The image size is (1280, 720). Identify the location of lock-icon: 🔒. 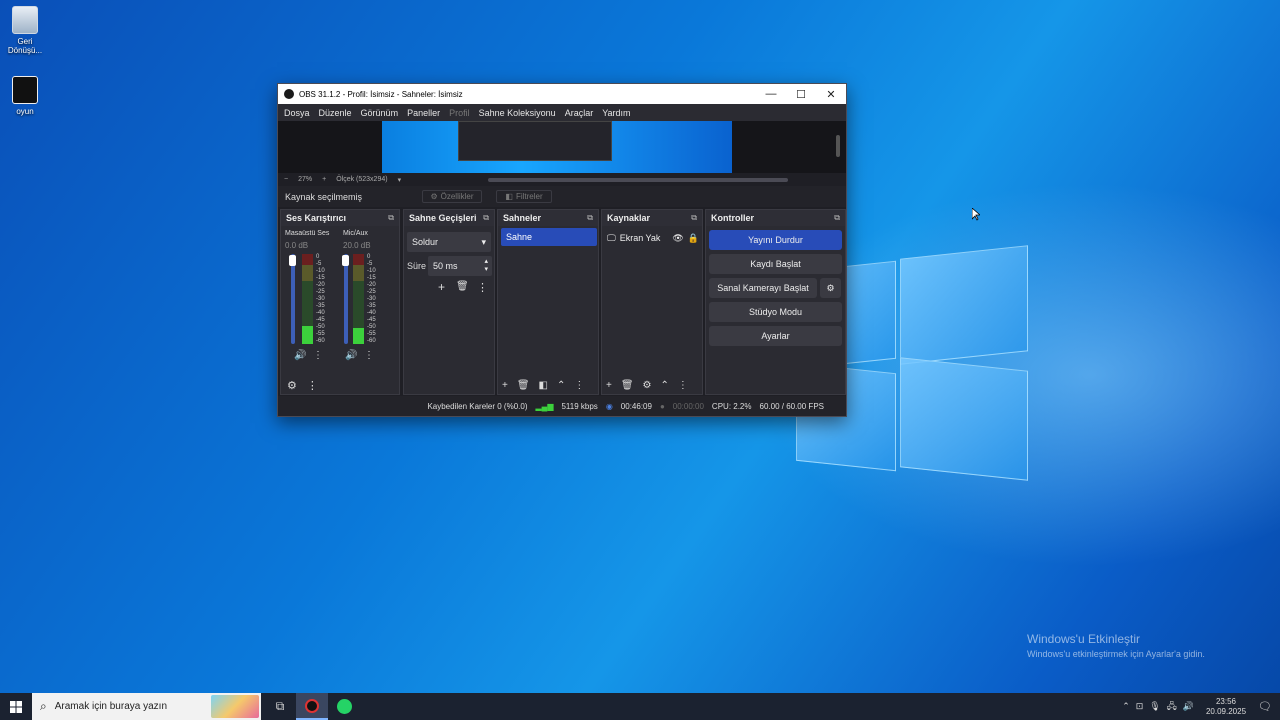
(693, 238).